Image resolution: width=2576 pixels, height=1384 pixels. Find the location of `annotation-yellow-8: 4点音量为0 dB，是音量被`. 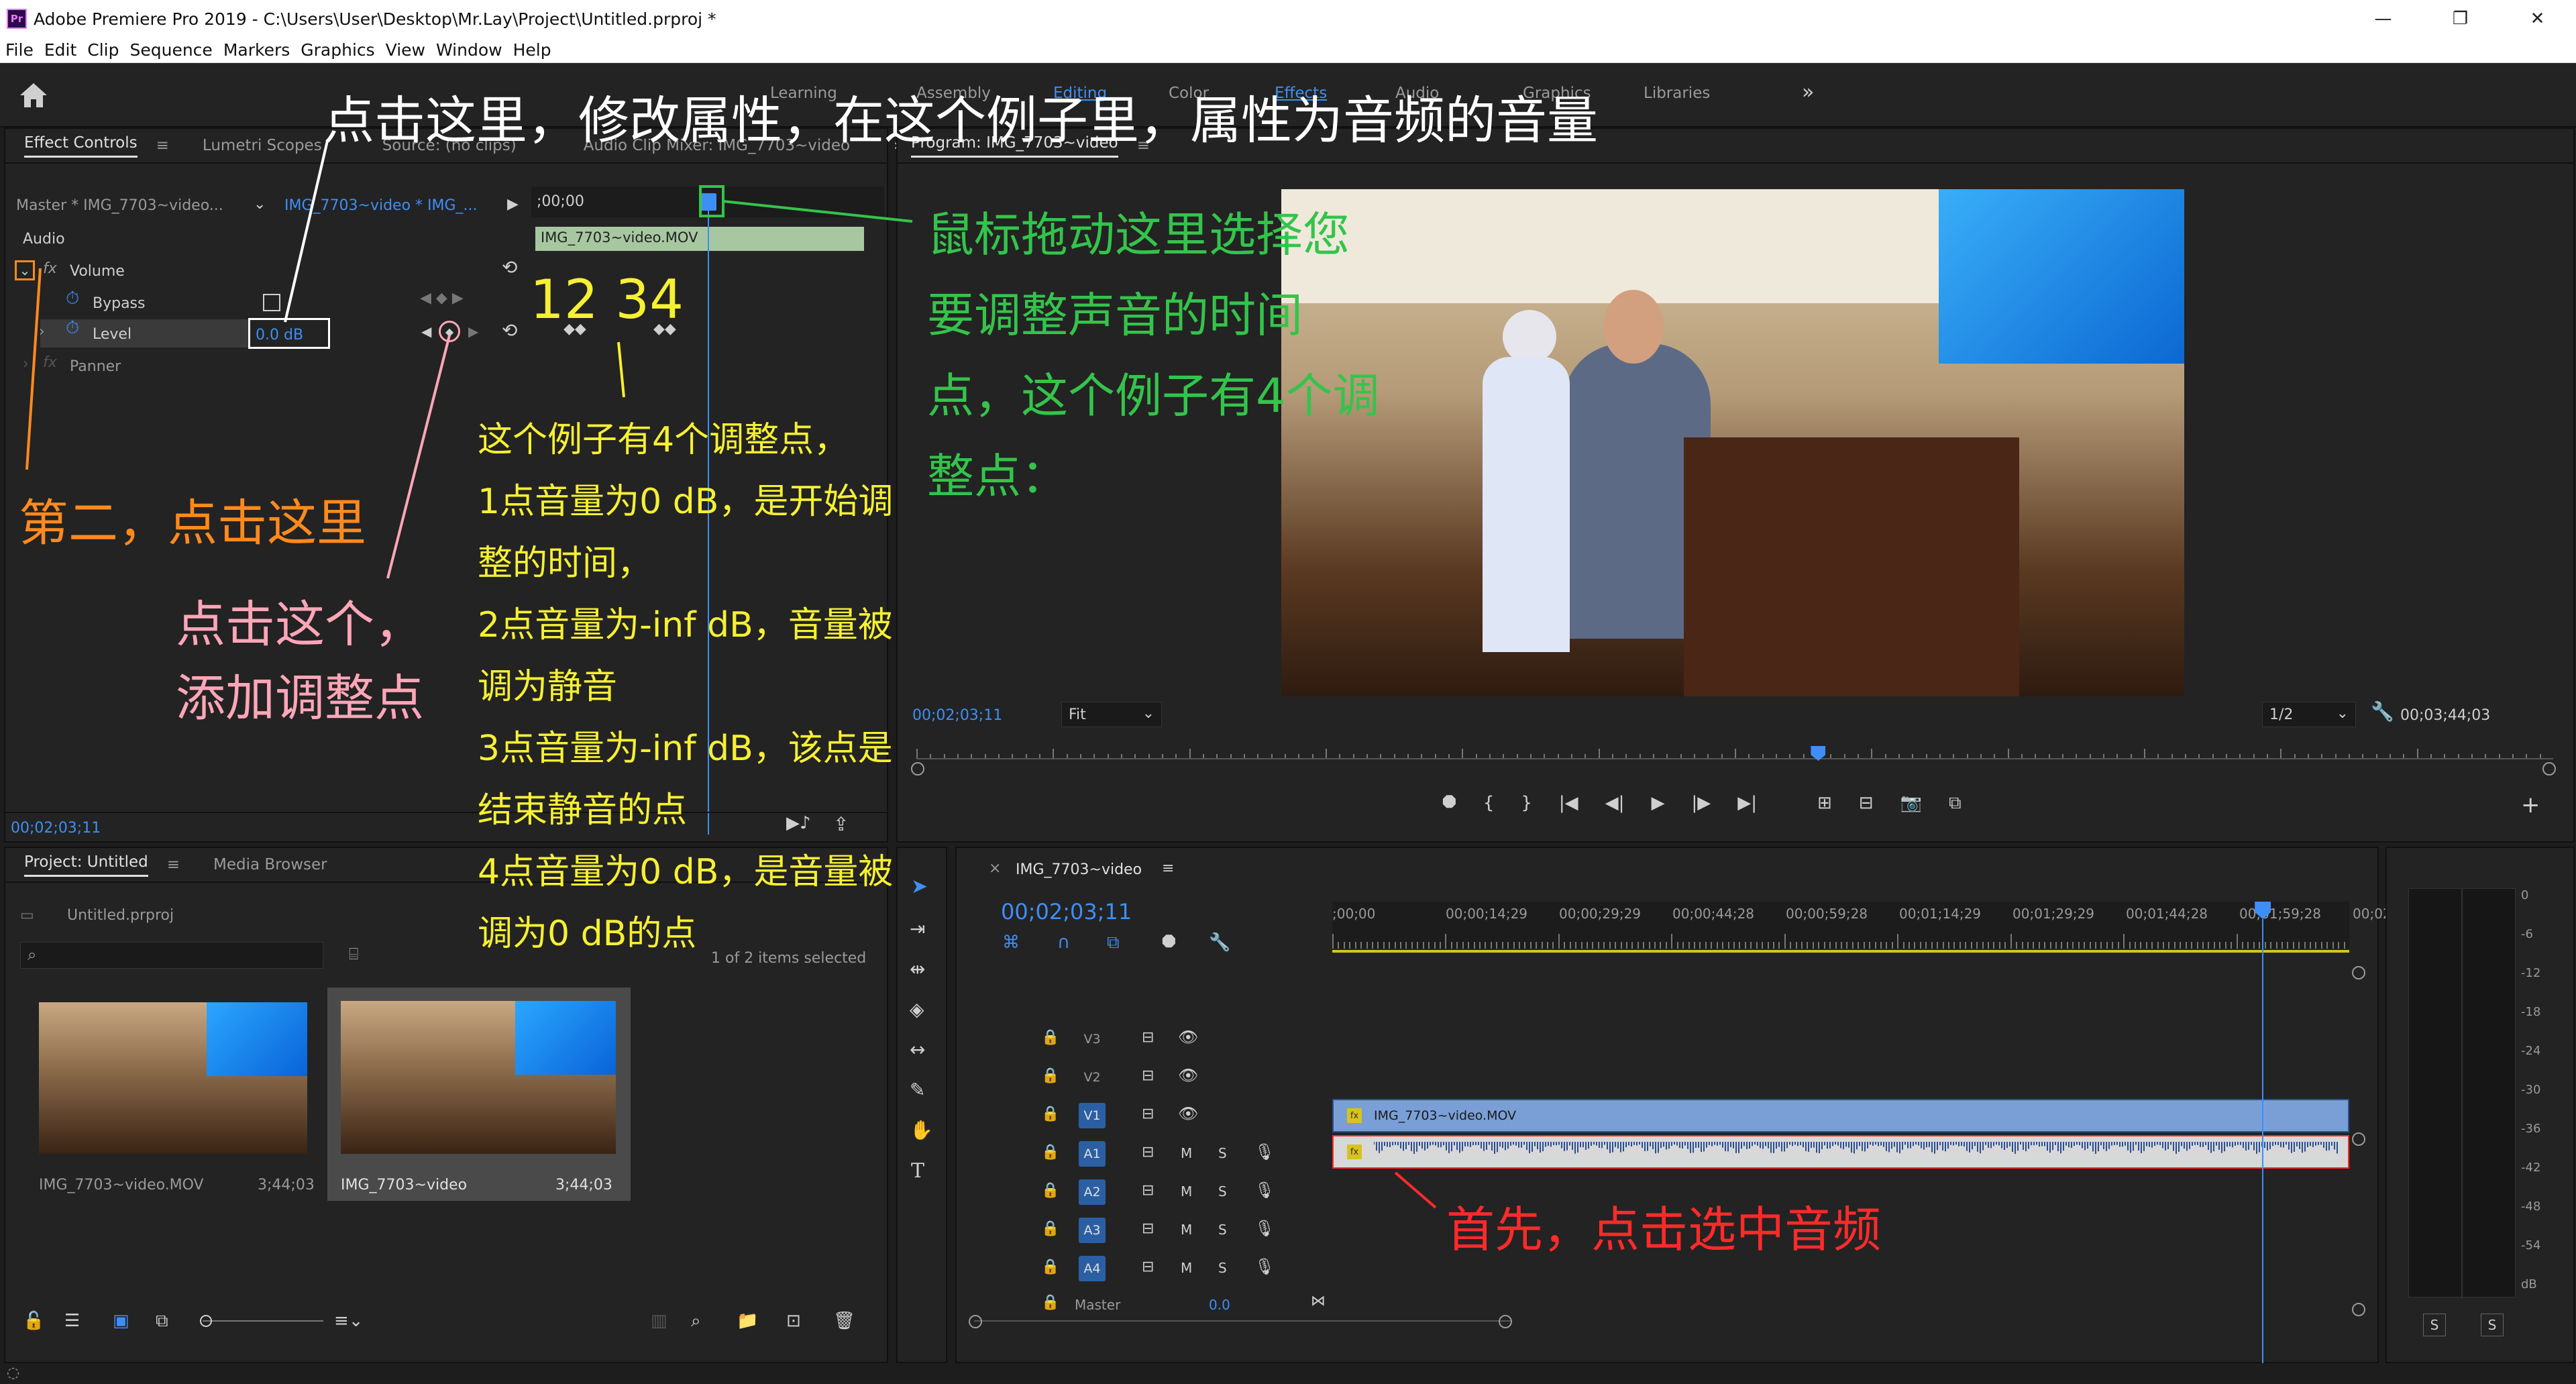

annotation-yellow-8: 4点音量为0 dB，是音量被 is located at coordinates (686, 872).